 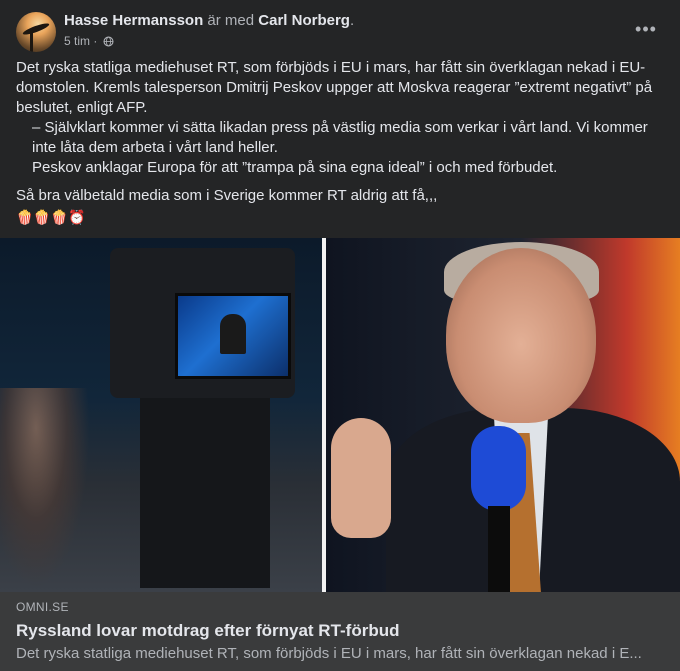 What do you see at coordinates (108, 41) in the screenshot?
I see `globe-icon` at bounding box center [108, 41].